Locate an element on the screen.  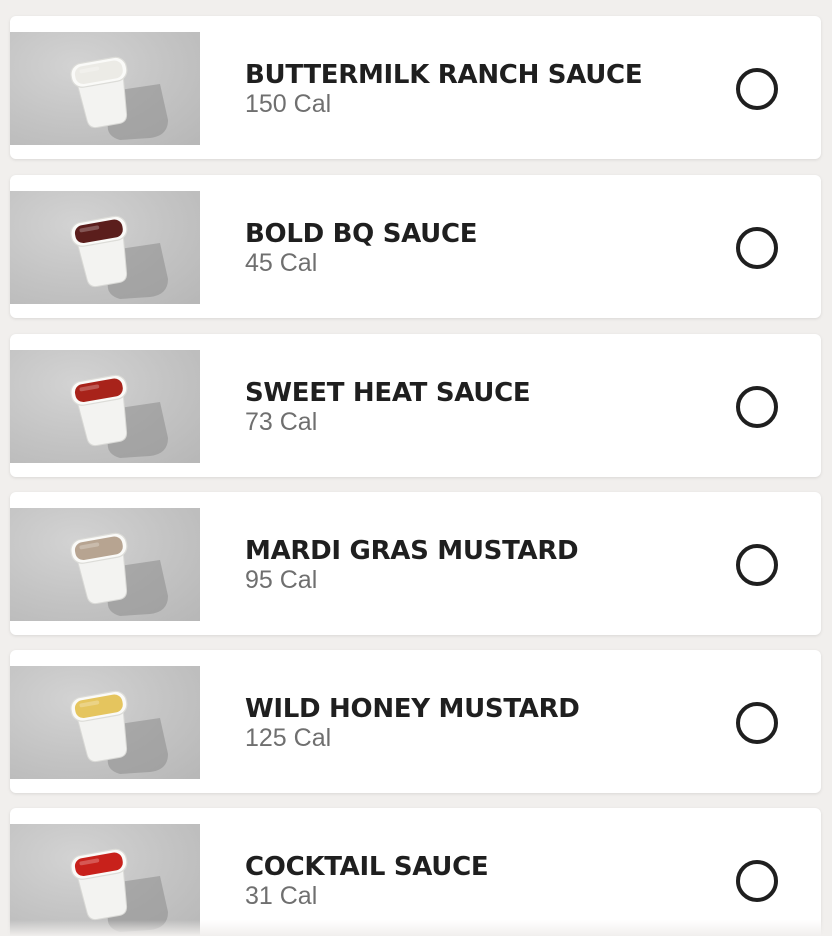
sauce-option-mardi-gras-mustard: MARDI GRAS MUSTARD 95 Cal is located at coordinates (415, 563).